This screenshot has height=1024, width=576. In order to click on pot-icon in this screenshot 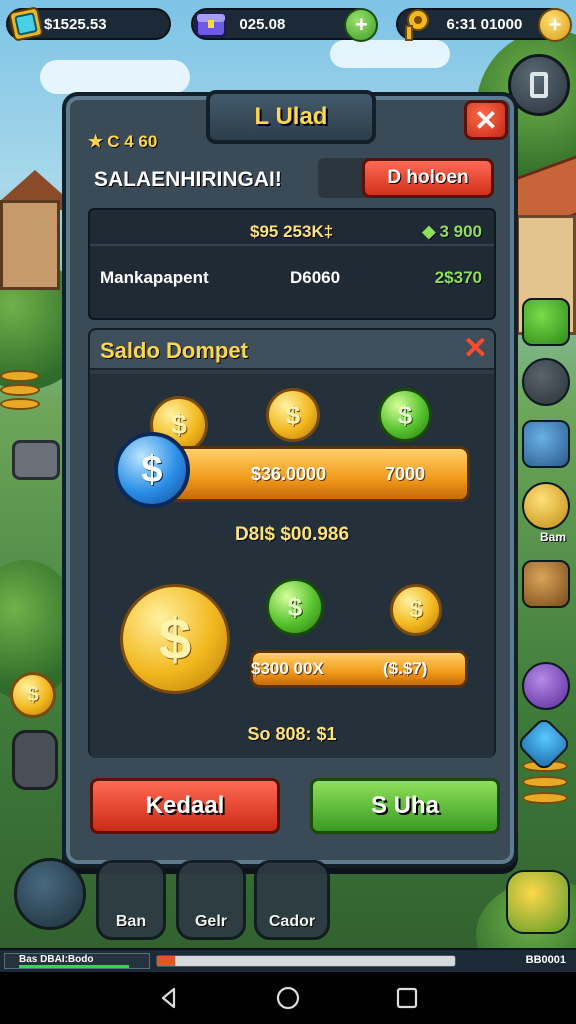, I will do `click(35, 760)`.